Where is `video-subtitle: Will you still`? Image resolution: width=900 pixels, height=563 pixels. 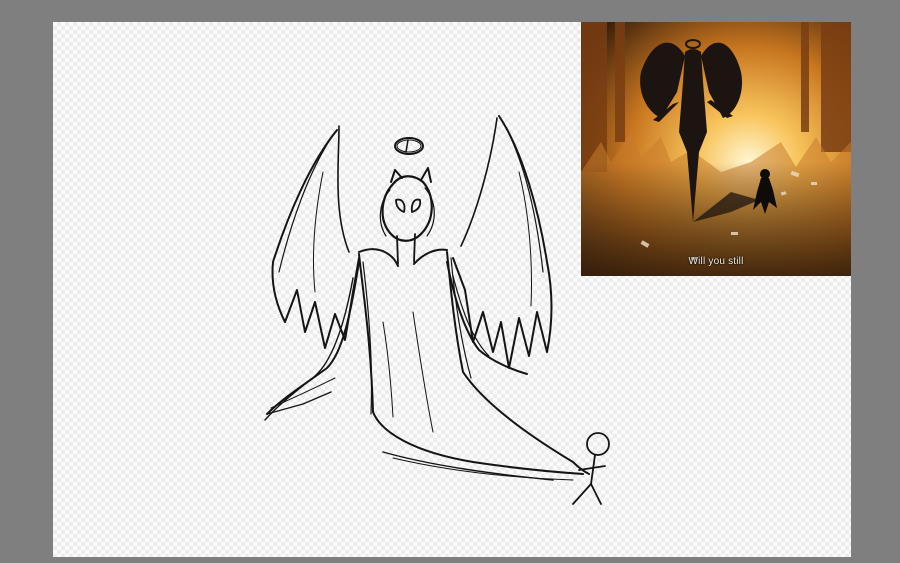 video-subtitle: Will you still is located at coordinates (716, 261).